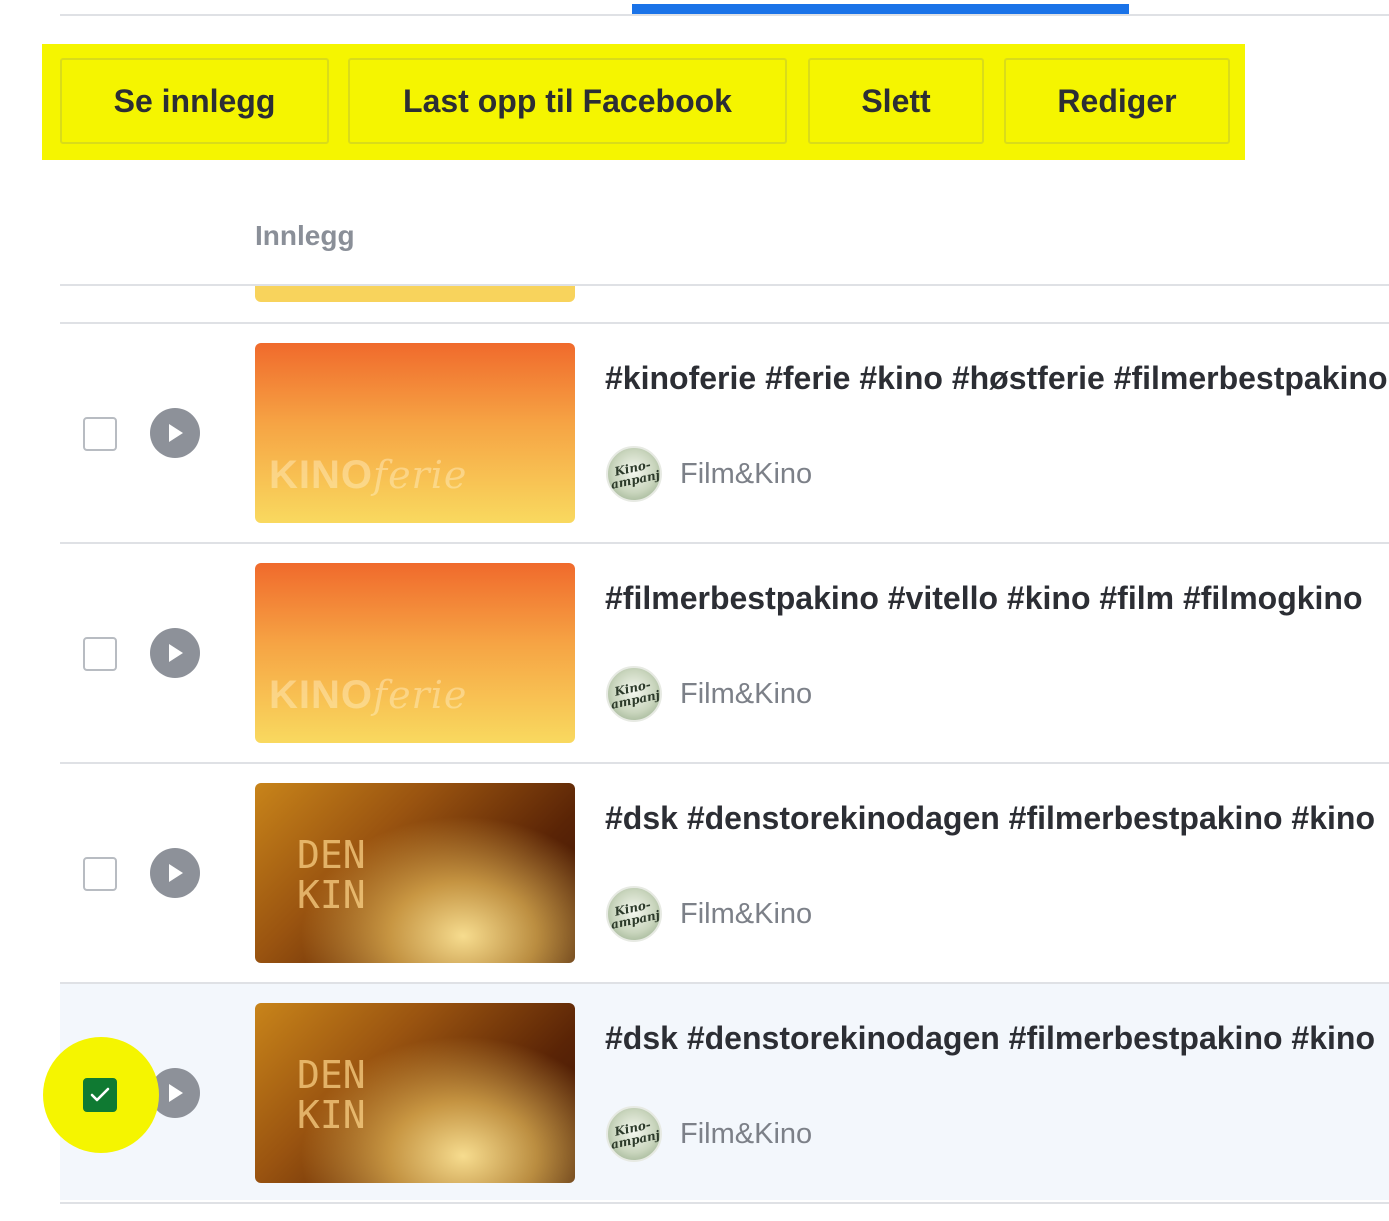 Image resolution: width=1389 pixels, height=1221 pixels. I want to click on view-post-button: Se innlegg, so click(194, 101).